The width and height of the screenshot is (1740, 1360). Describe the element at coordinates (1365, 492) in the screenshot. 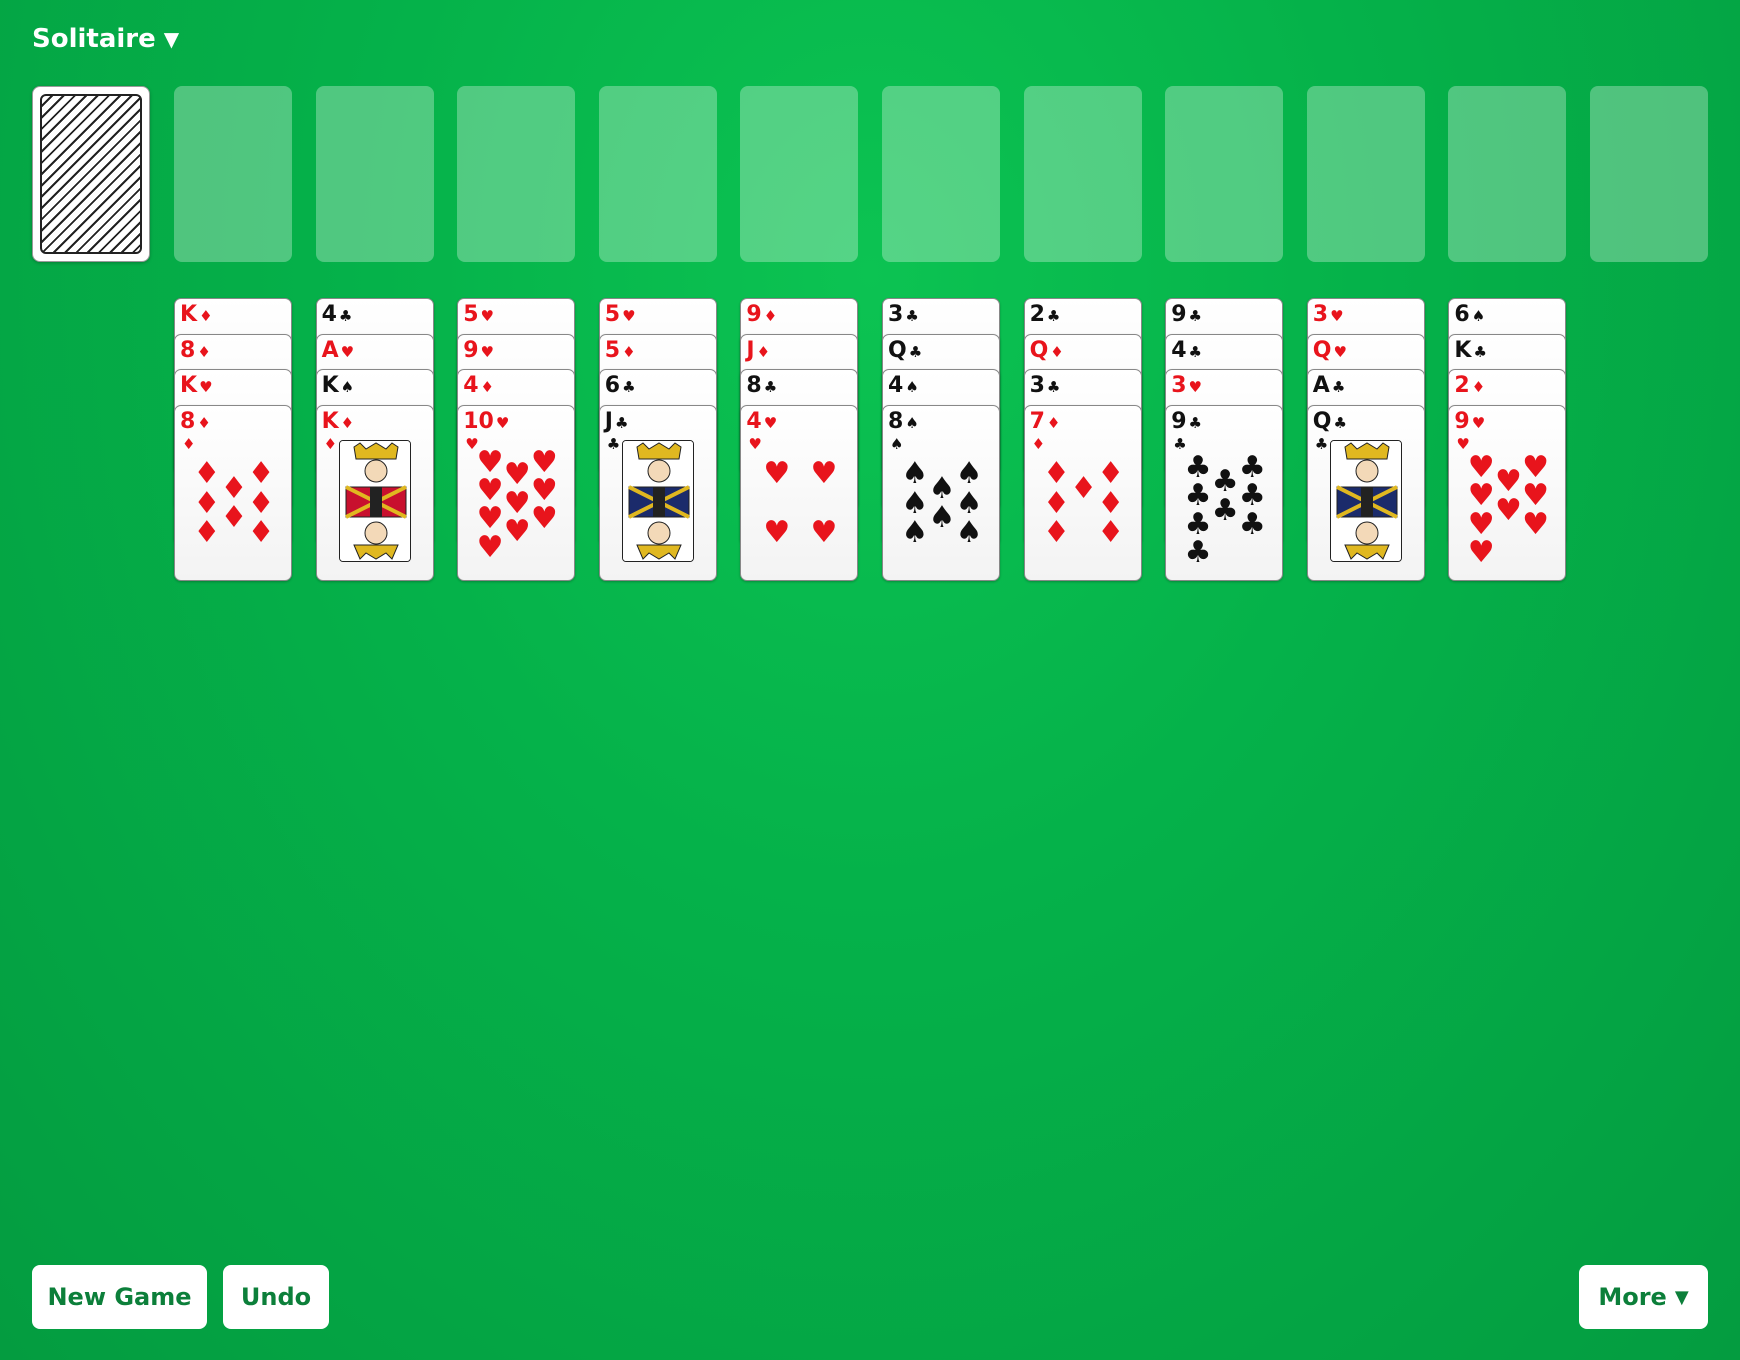

I see `playing-card: Q ♣ ♣` at that location.